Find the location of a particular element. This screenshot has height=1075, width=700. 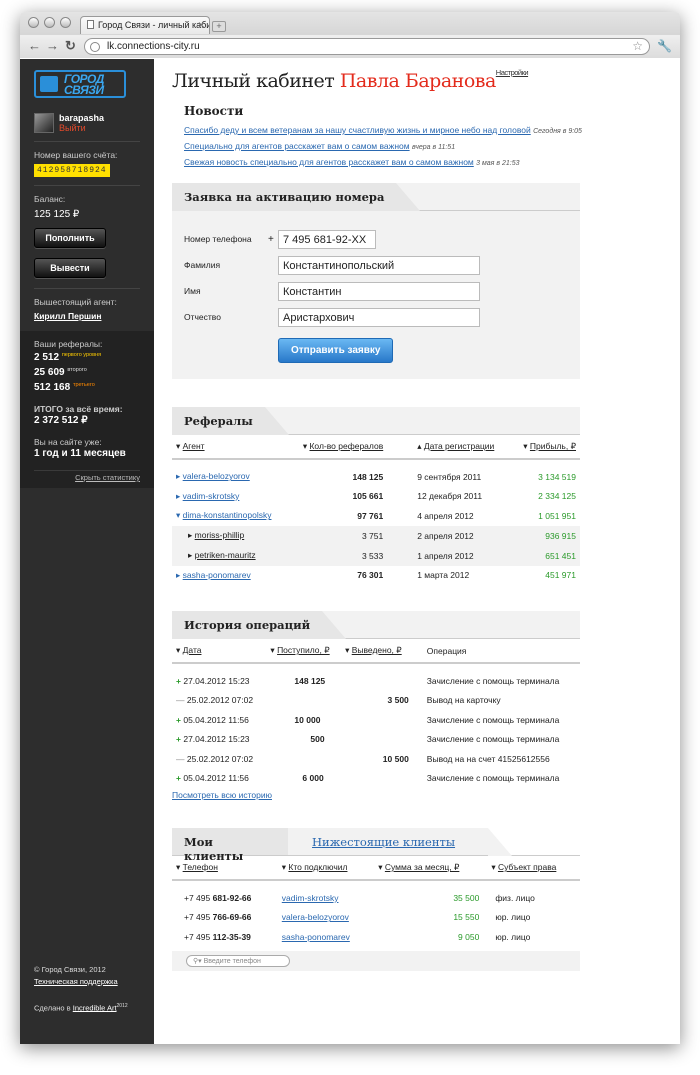

sort-date: Дата регистрации is located at coordinates (459, 446).